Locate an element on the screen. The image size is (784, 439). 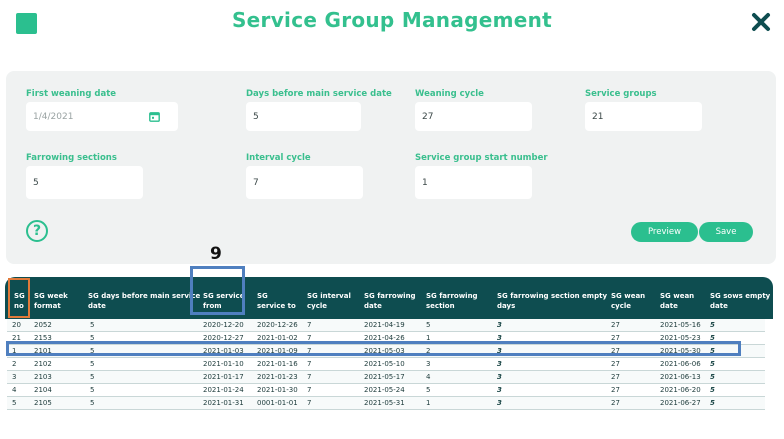
service-group-start-number-input: 1 is located at coordinates (473, 182).